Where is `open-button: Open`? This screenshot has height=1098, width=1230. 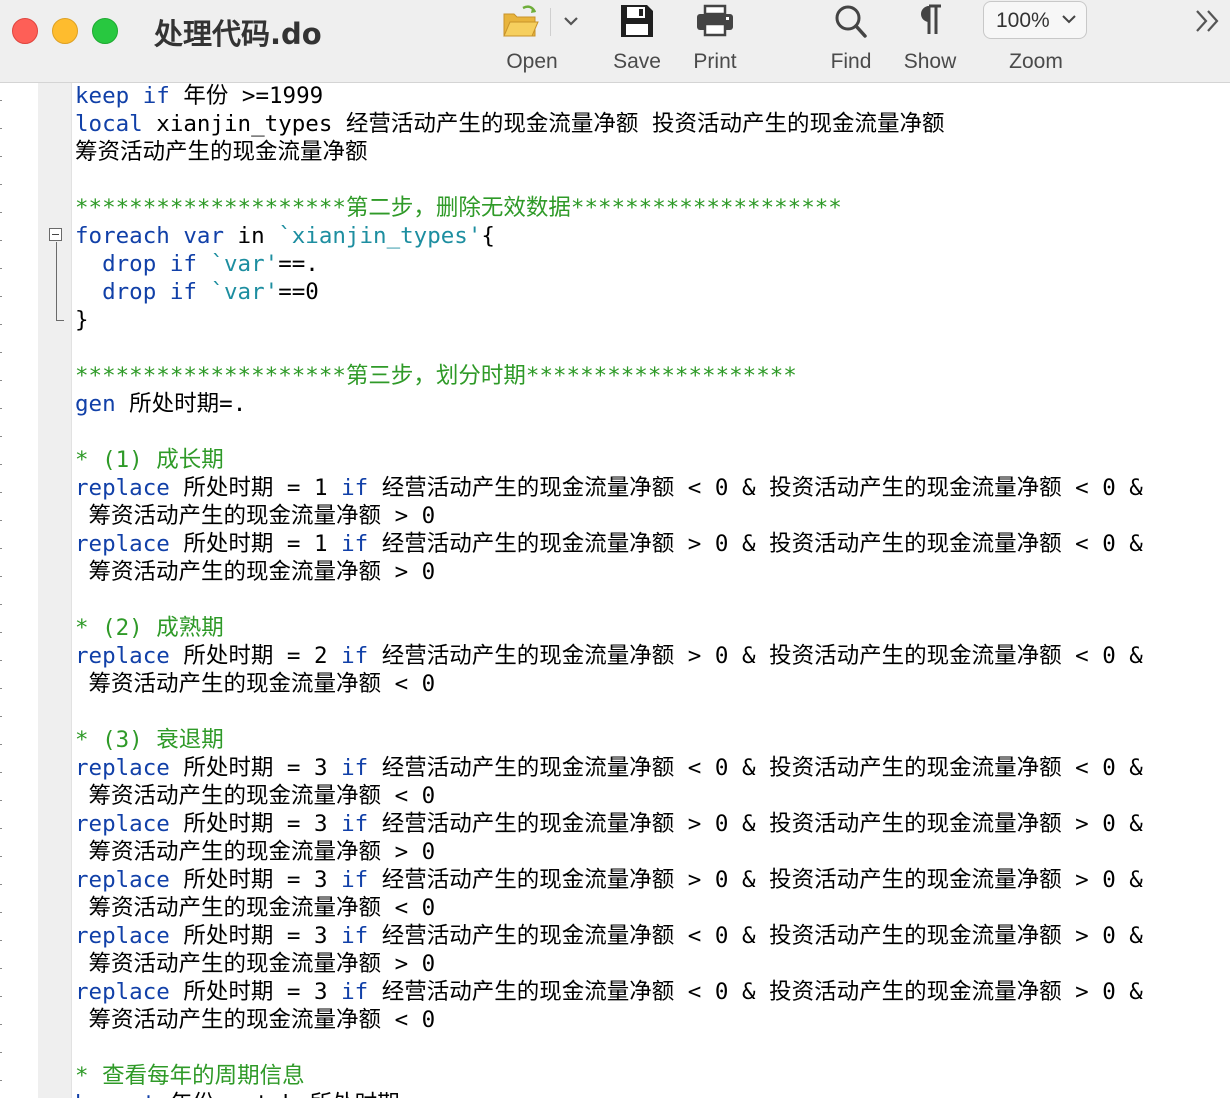
open-button: Open is located at coordinates (532, 41).